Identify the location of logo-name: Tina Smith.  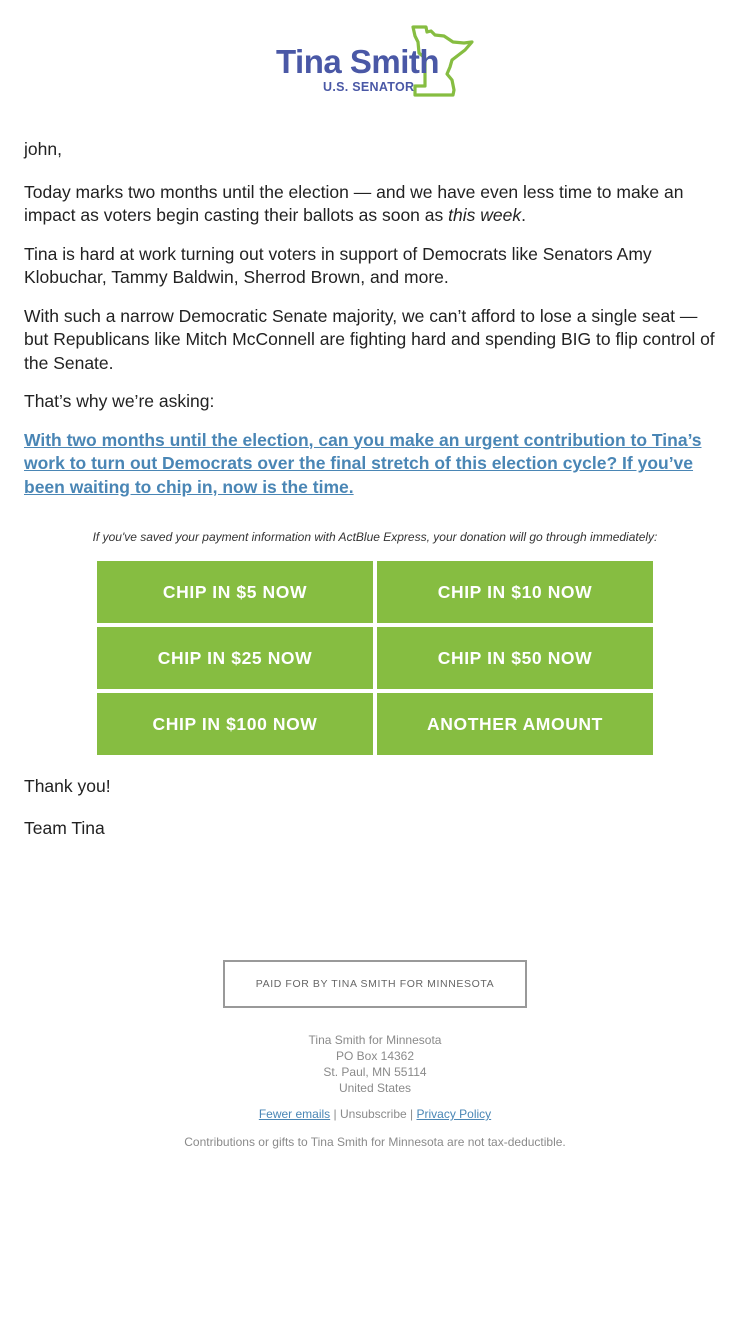
(358, 61).